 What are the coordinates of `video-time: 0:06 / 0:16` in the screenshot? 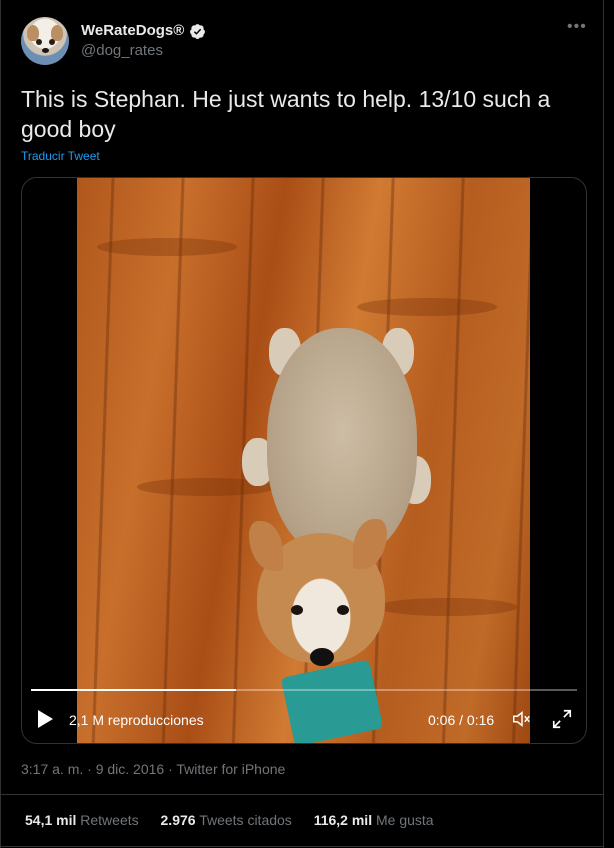 It's located at (461, 720).